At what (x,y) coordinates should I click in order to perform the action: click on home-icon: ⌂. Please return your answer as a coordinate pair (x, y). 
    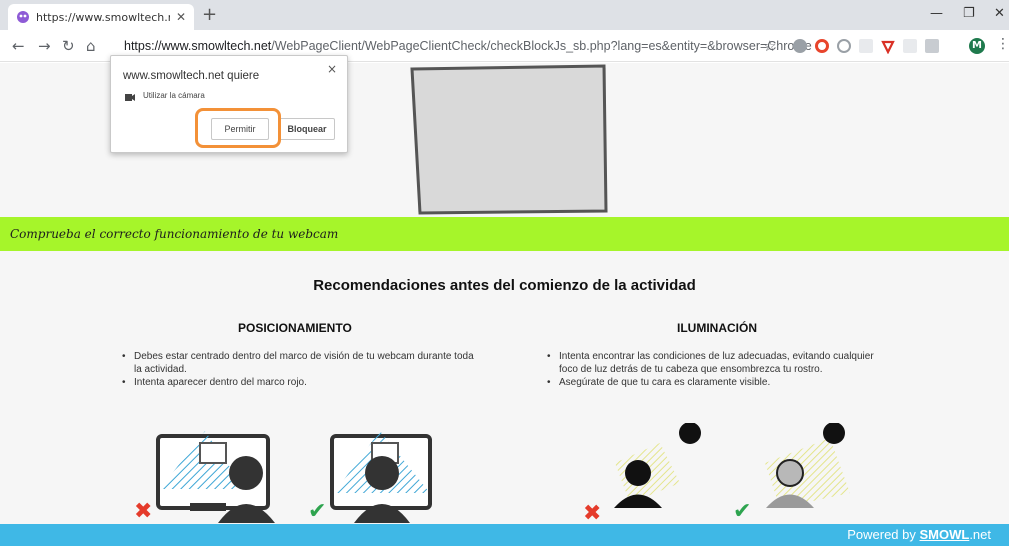
    Looking at the image, I should click on (91, 46).